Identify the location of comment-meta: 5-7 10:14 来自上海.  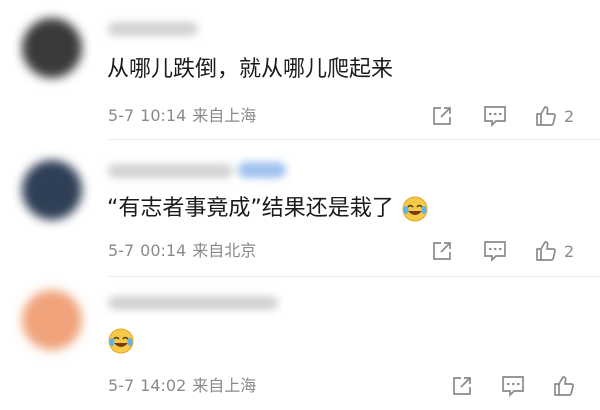
(185, 116).